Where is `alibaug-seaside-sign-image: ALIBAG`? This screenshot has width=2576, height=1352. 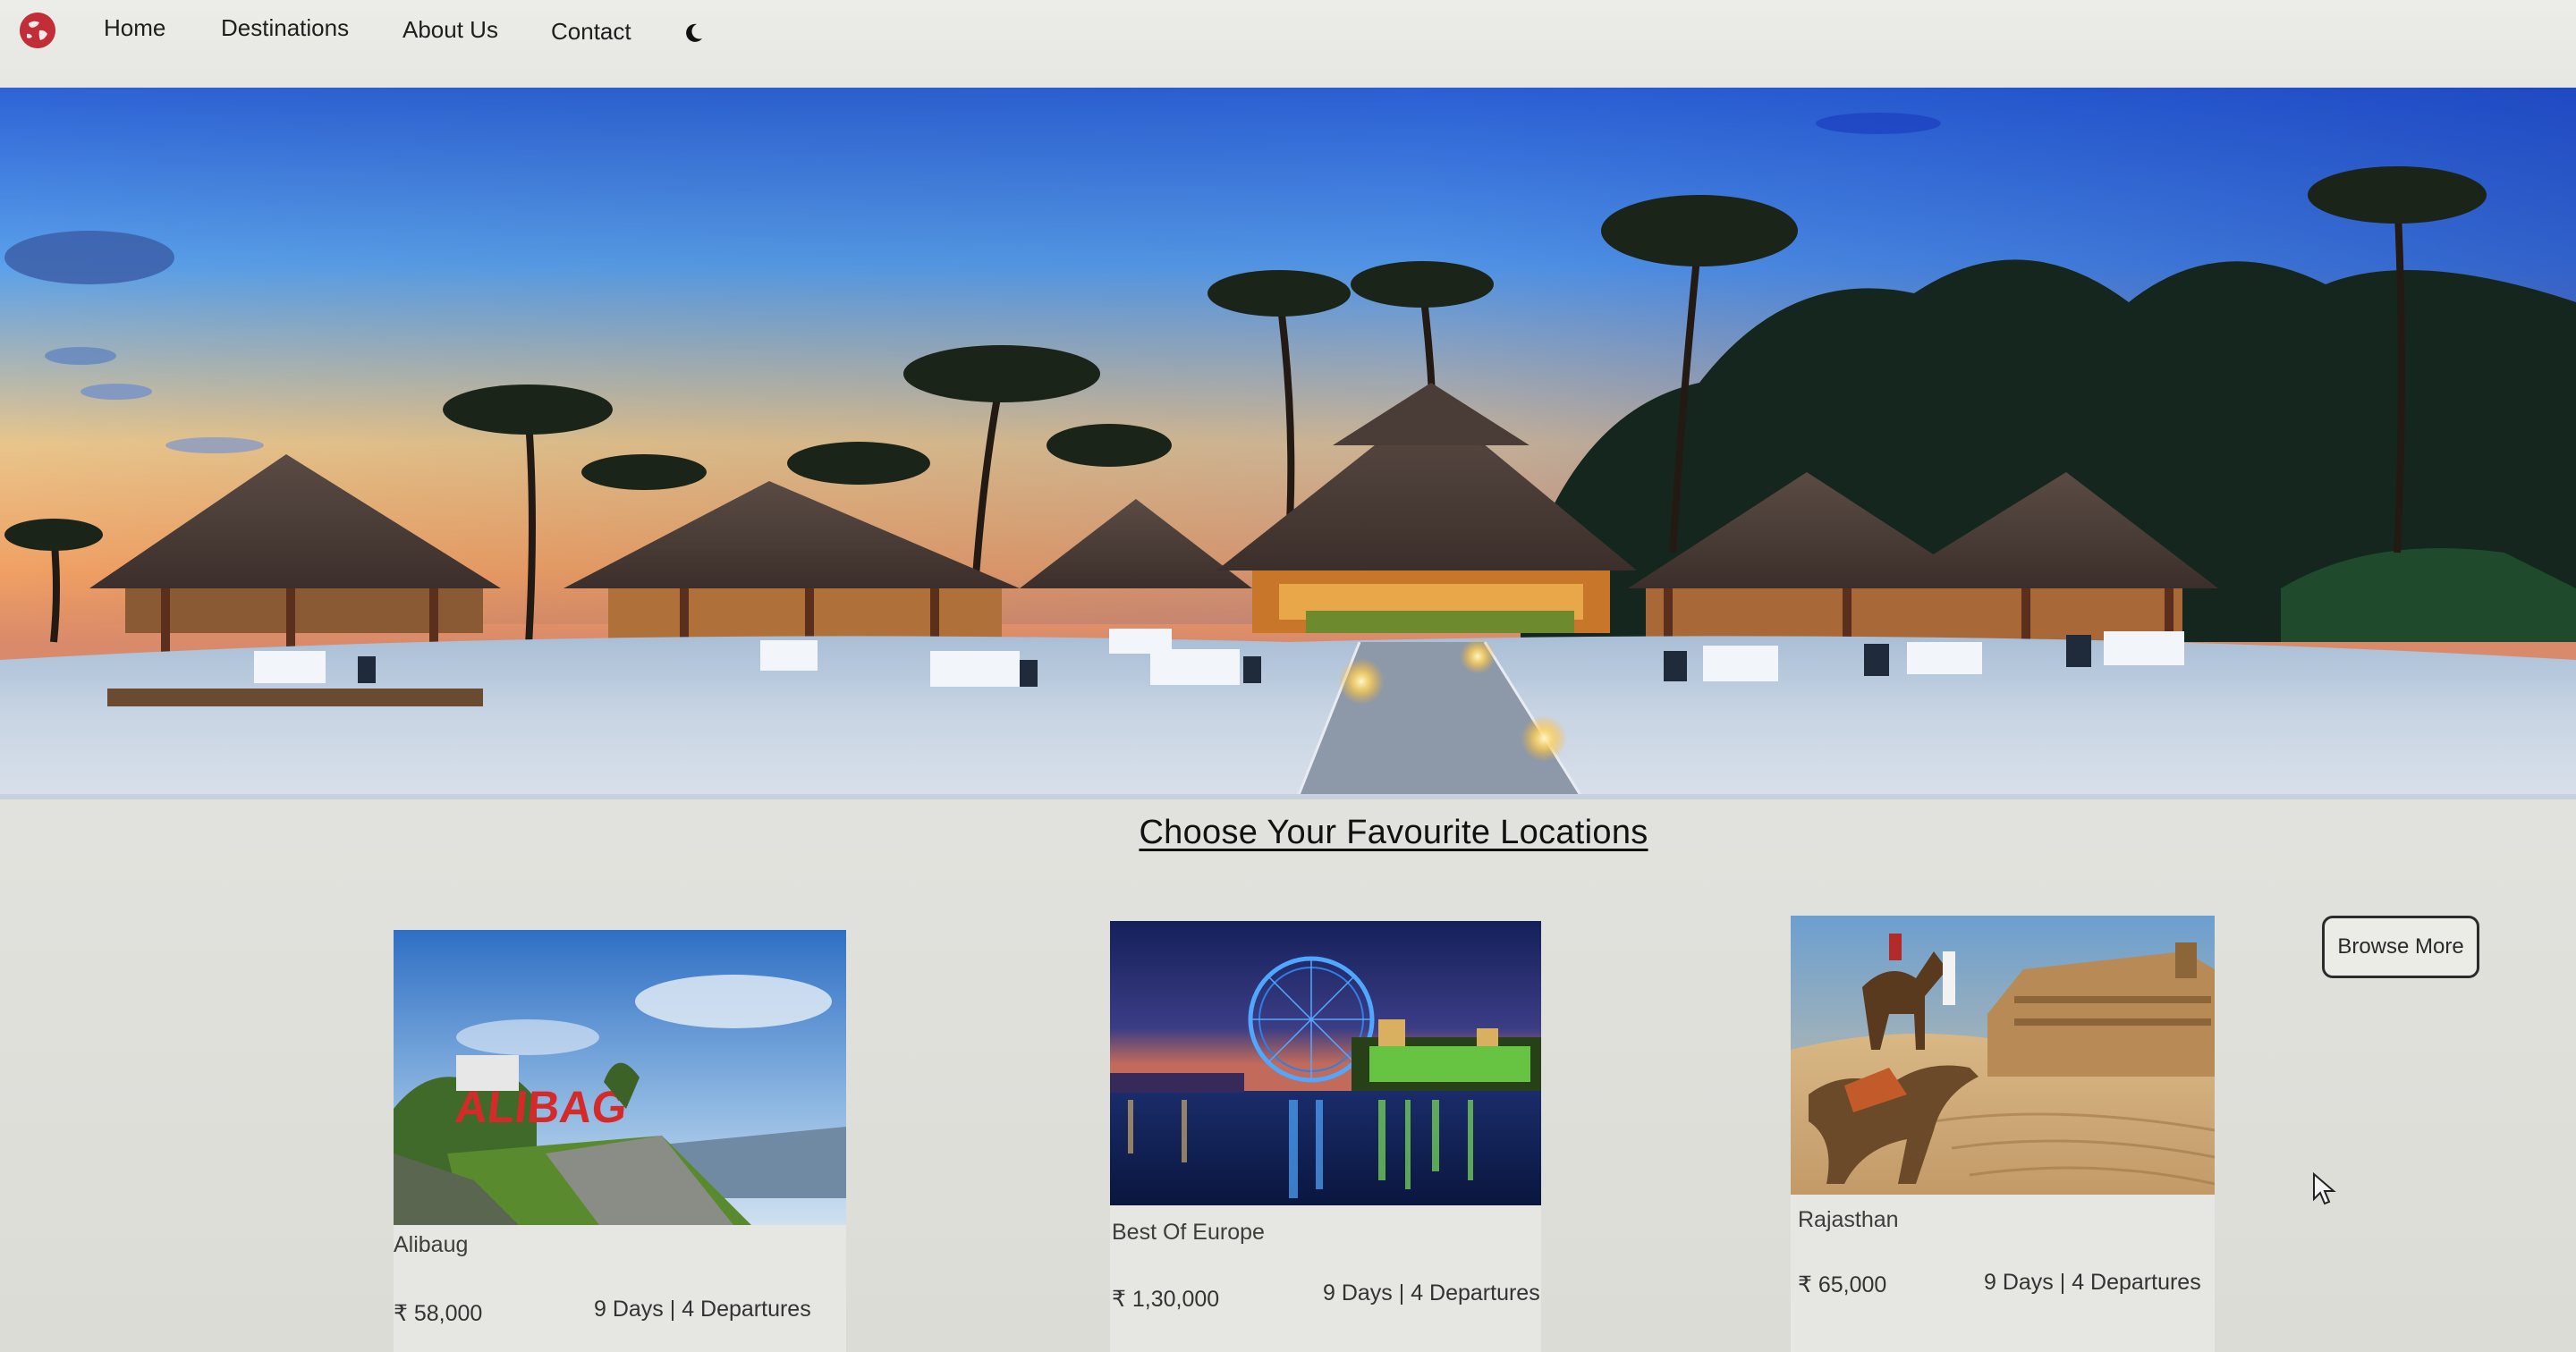
alibaug-seaside-sign-image: ALIBAG is located at coordinates (620, 1077).